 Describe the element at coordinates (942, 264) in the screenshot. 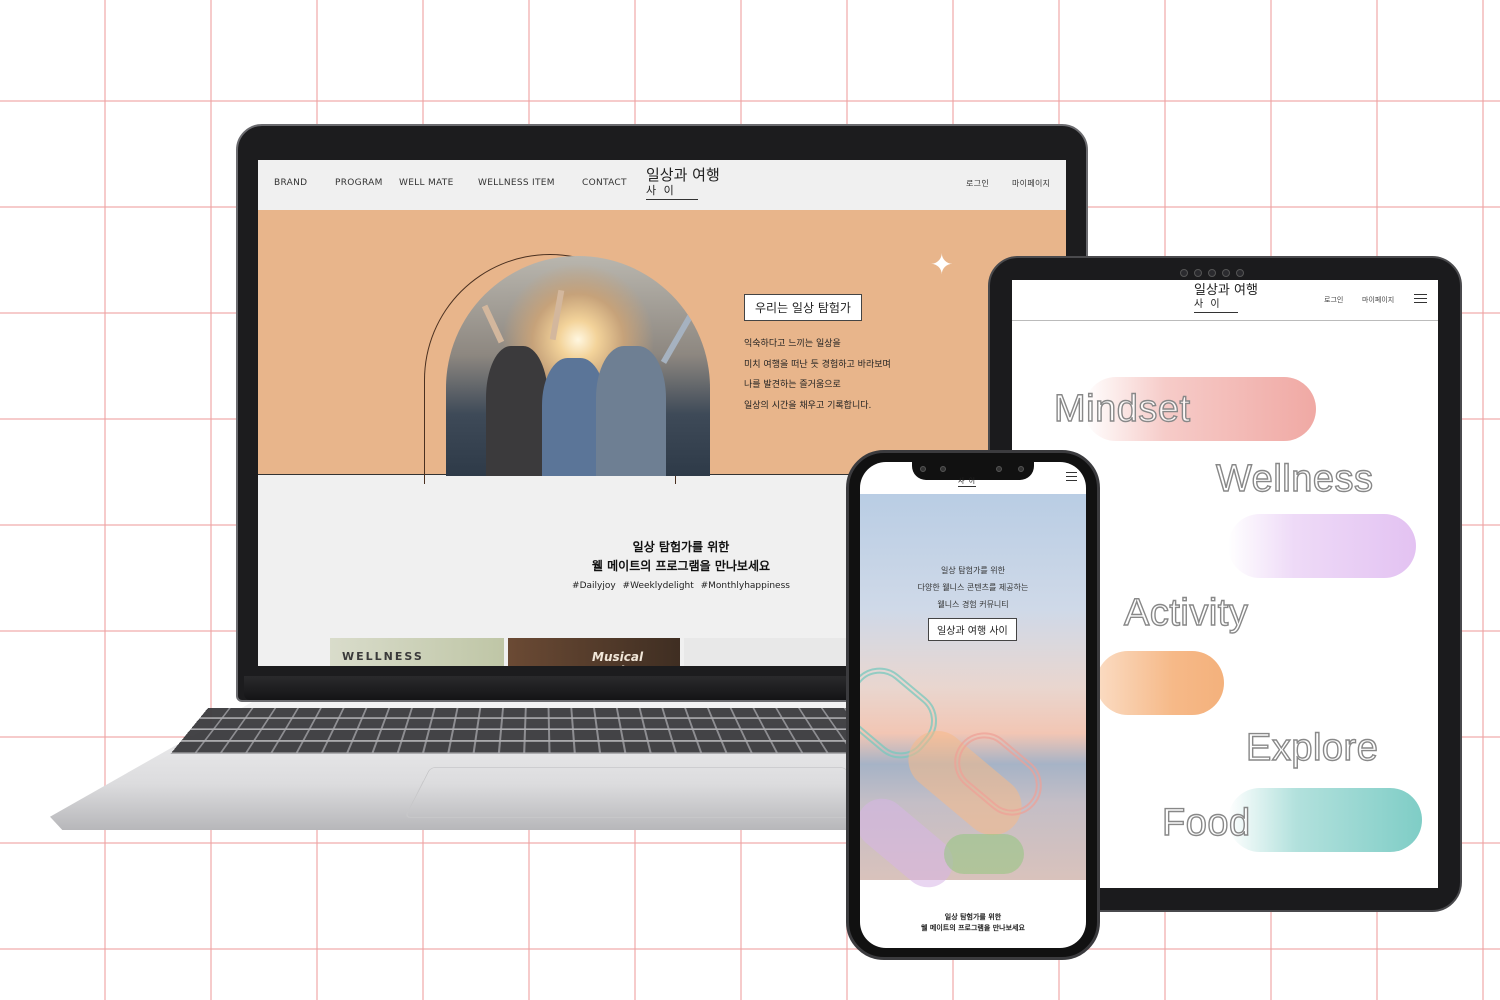

I see `sparkle-icon: ✦` at that location.